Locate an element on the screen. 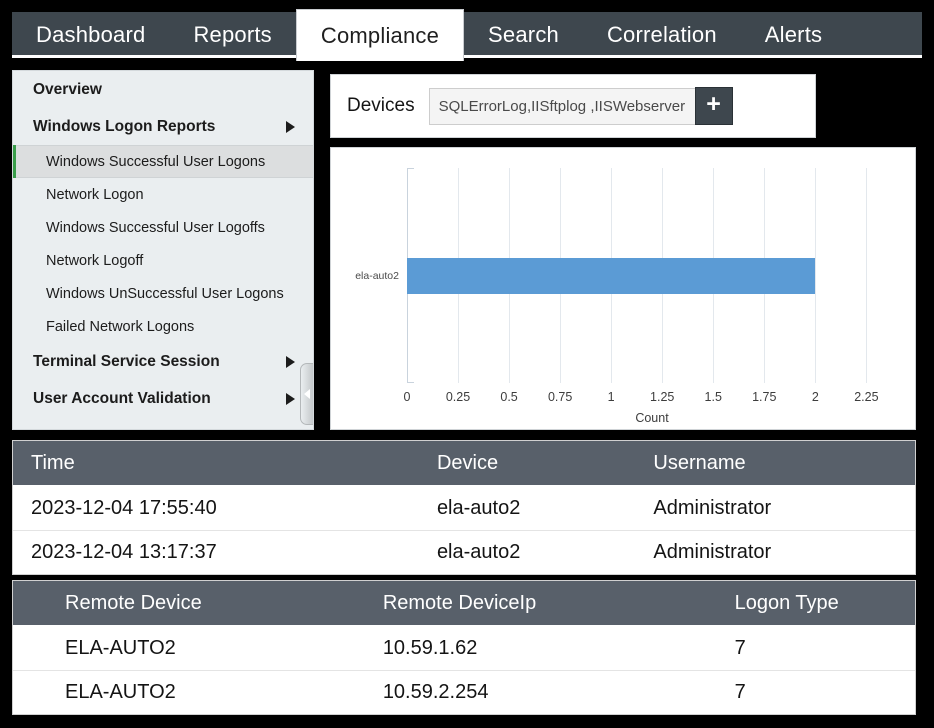 This screenshot has height=728, width=934. chart-x-tick-label: 0.25 is located at coordinates (458, 397).